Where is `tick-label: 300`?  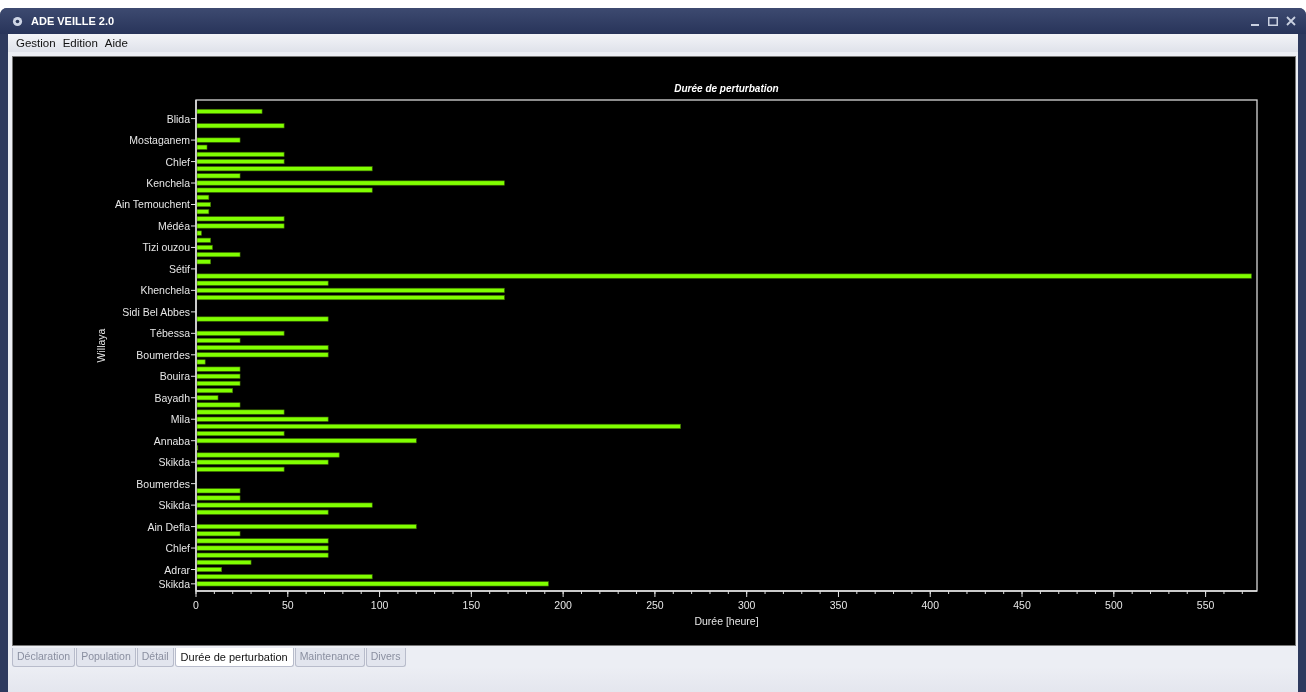
tick-label: 300 is located at coordinates (746, 605).